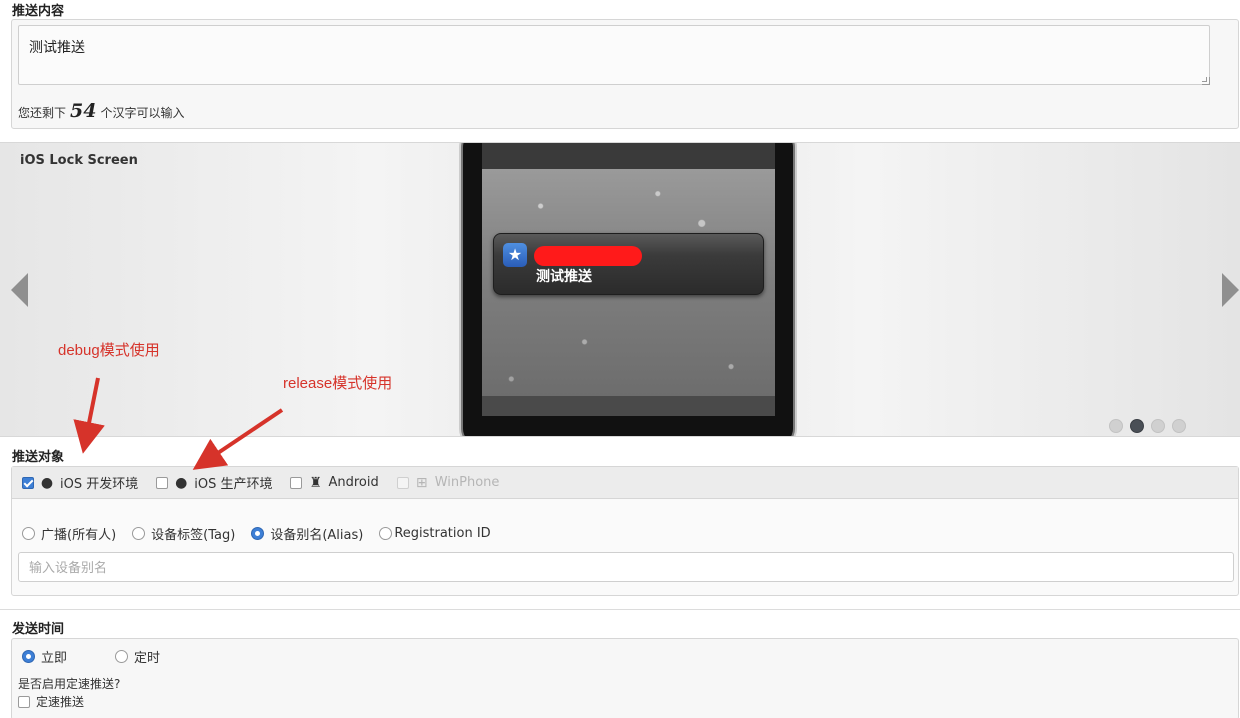  I want to click on message-textarea: 测试推送, so click(614, 55).